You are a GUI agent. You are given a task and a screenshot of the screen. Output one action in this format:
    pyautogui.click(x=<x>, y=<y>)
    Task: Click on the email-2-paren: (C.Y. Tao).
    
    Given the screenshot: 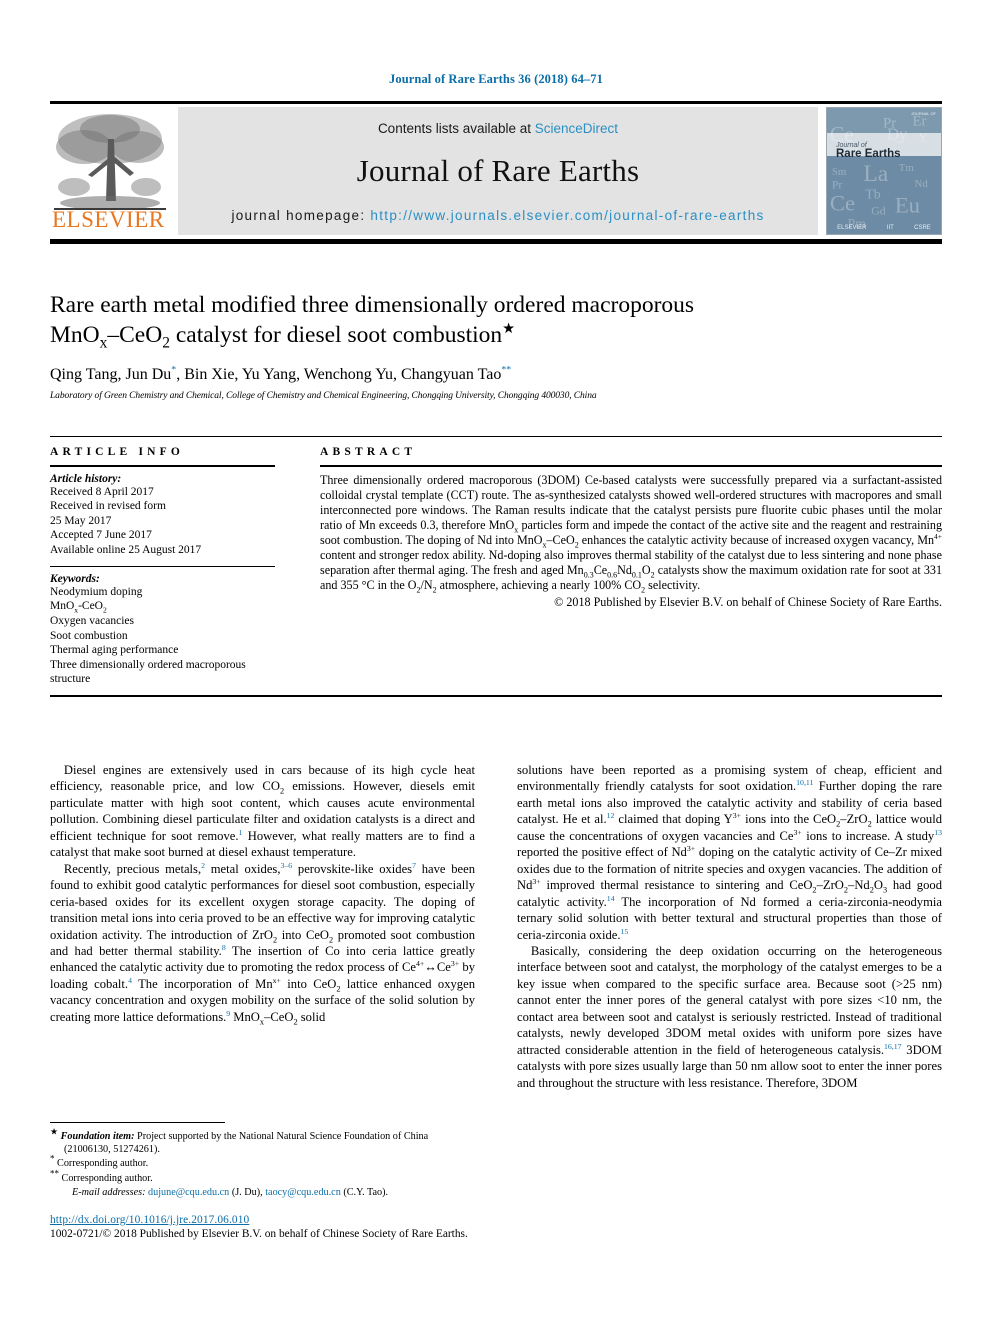 What is the action you would take?
    pyautogui.click(x=364, y=1192)
    